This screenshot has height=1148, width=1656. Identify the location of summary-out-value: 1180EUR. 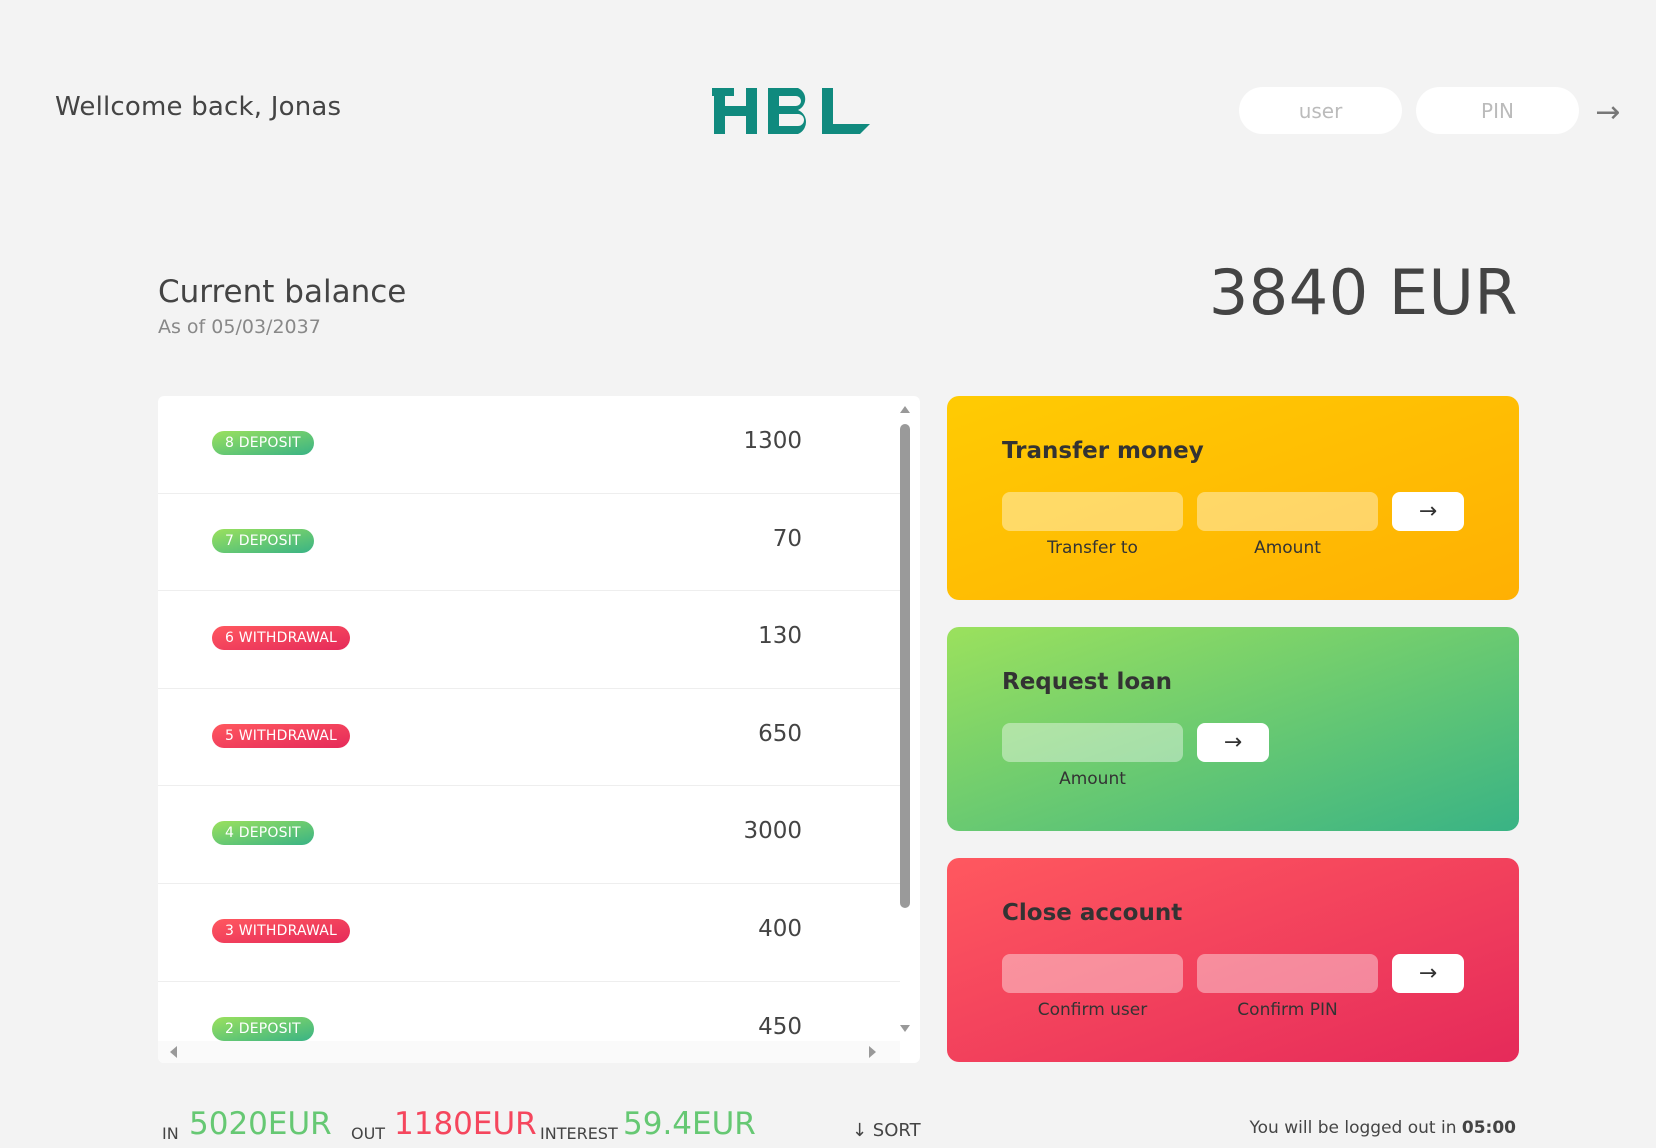
(465, 1124).